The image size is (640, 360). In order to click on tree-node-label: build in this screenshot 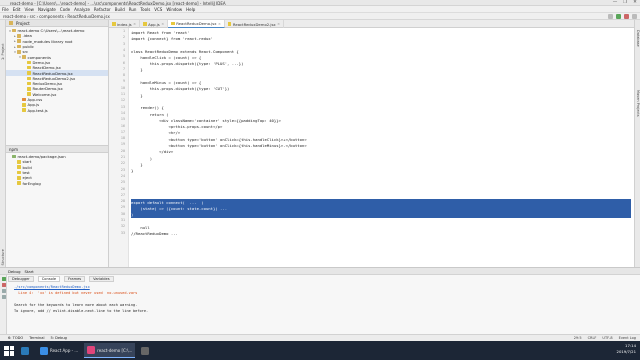, I will do `click(27, 167)`.